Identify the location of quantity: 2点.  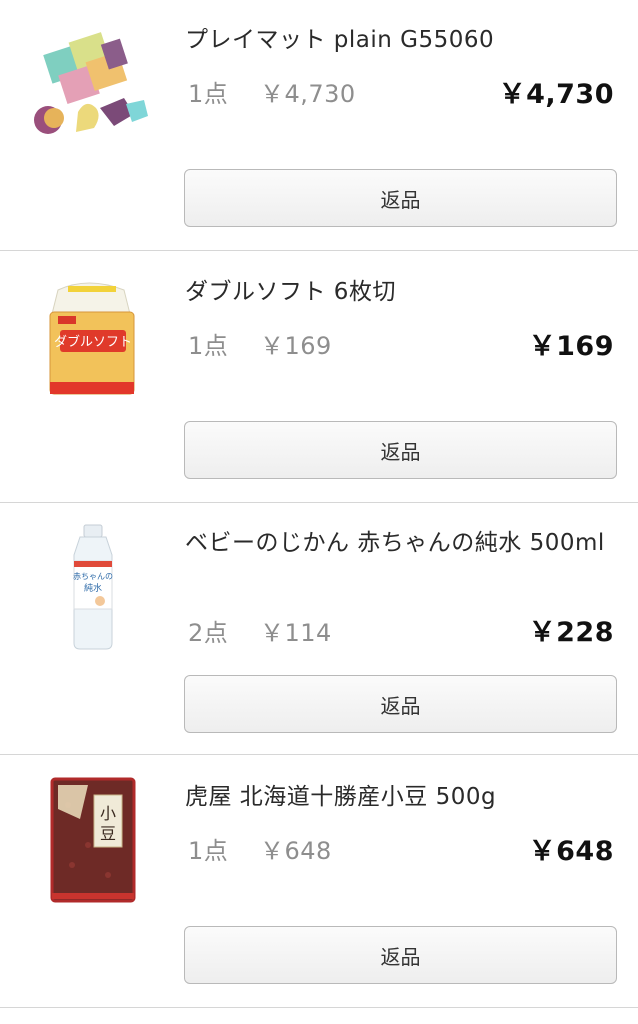
(208, 633).